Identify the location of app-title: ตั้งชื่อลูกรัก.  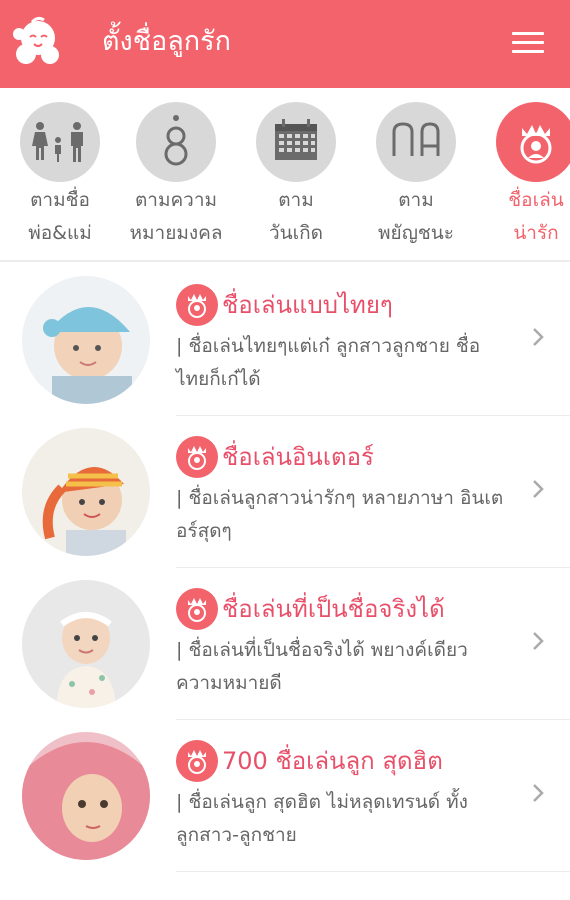
(167, 41).